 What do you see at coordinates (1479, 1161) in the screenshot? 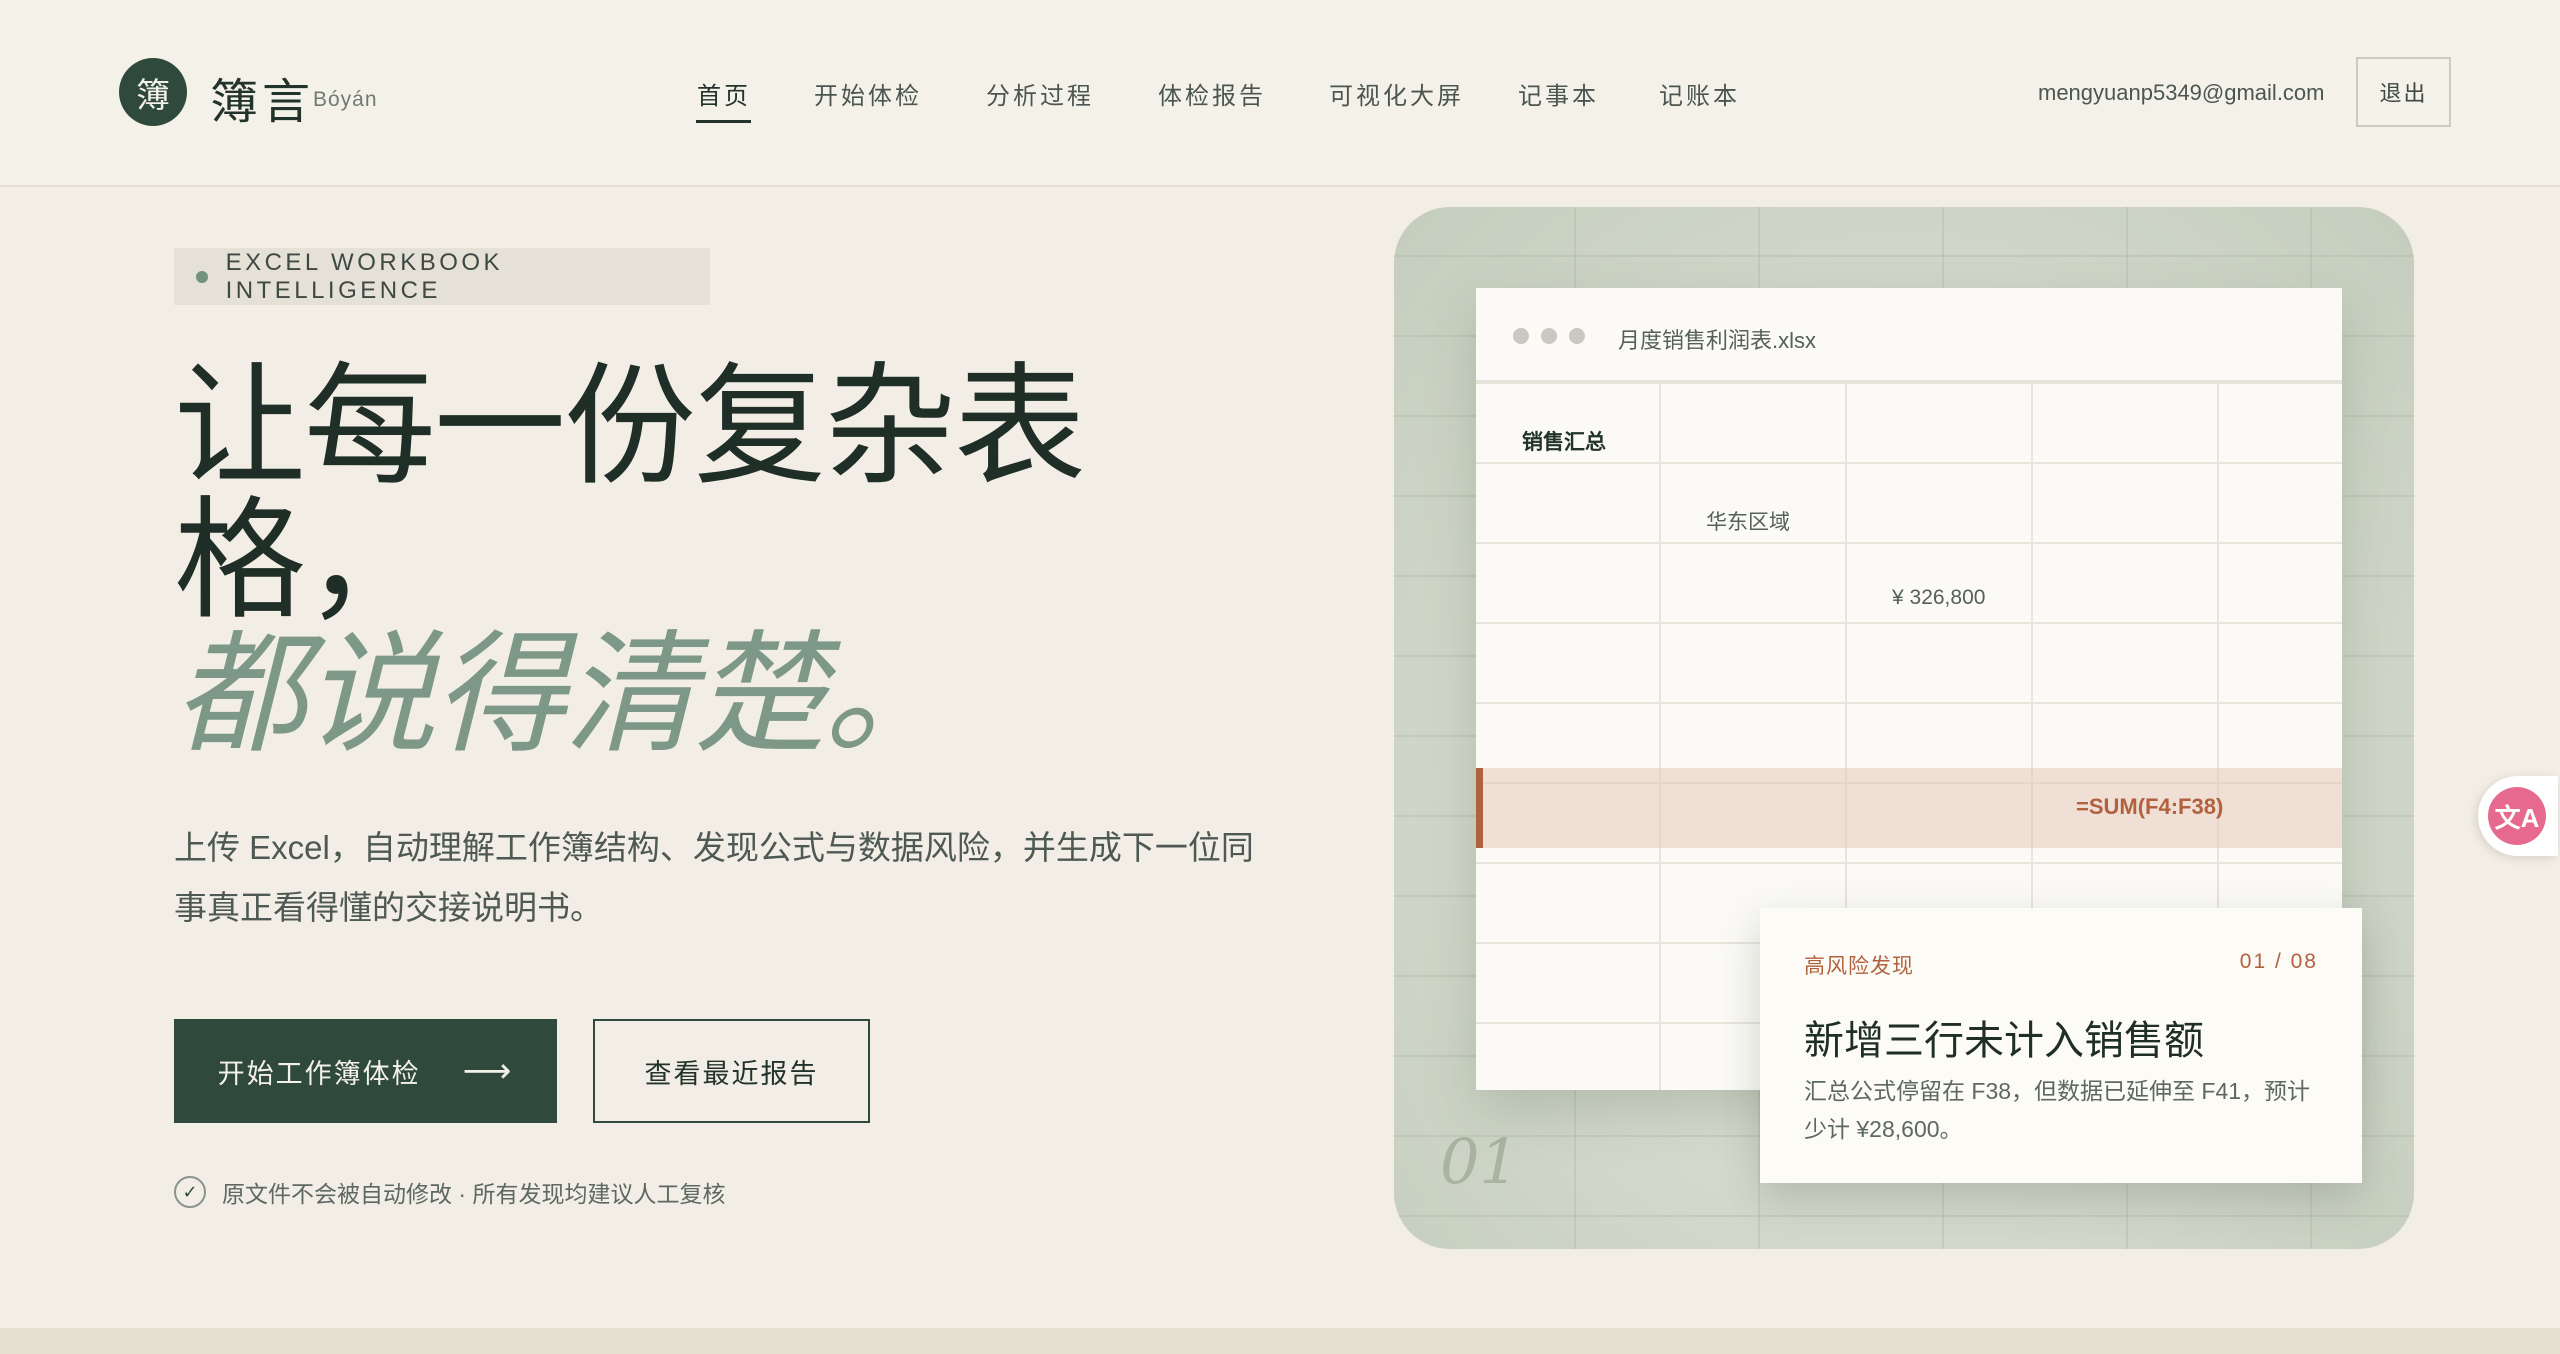
I see `preview-index: 01` at bounding box center [1479, 1161].